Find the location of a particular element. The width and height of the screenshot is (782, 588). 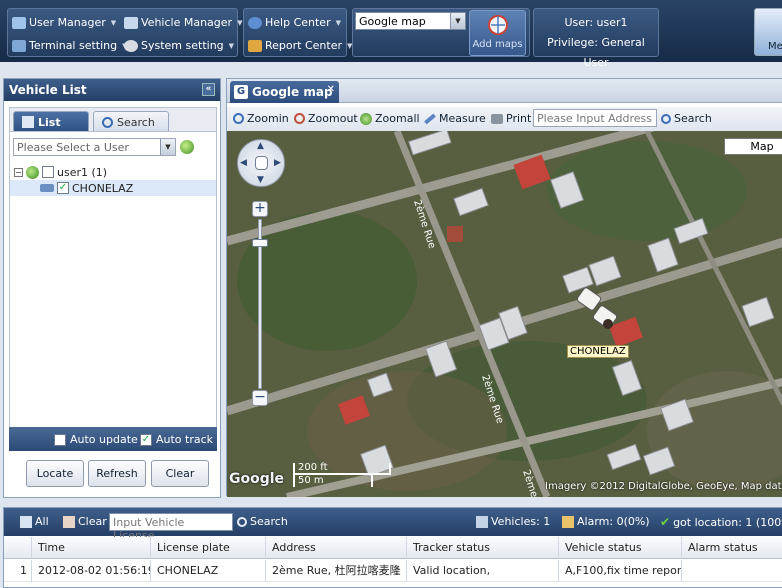

cell-alarm is located at coordinates (731, 571).